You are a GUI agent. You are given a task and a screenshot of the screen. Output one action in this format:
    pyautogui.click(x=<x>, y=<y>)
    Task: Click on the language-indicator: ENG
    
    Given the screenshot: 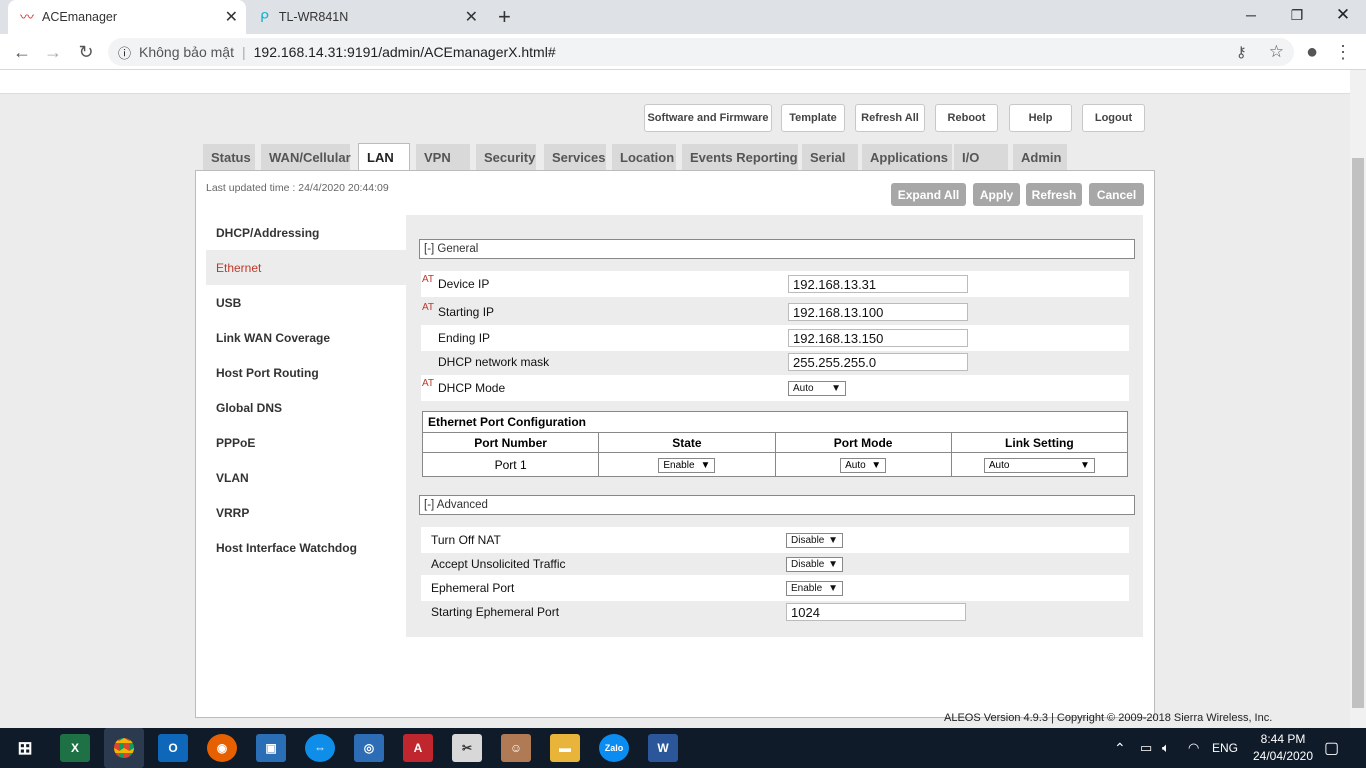 What is the action you would take?
    pyautogui.click(x=1225, y=748)
    